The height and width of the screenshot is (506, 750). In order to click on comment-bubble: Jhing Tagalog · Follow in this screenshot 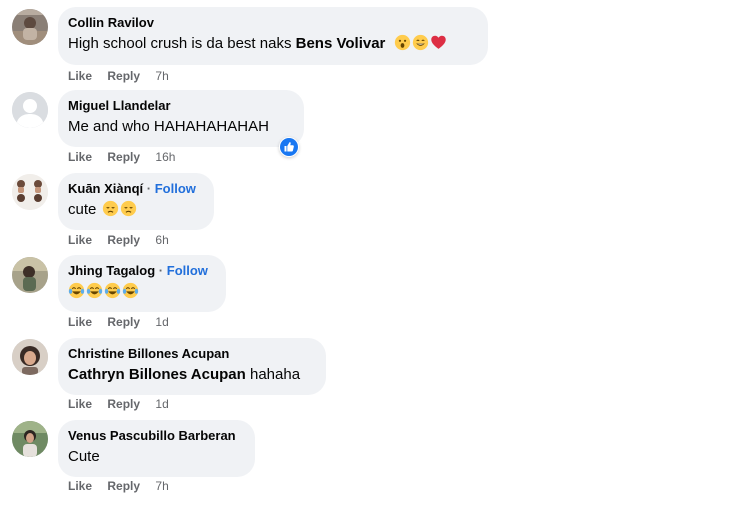, I will do `click(142, 283)`.